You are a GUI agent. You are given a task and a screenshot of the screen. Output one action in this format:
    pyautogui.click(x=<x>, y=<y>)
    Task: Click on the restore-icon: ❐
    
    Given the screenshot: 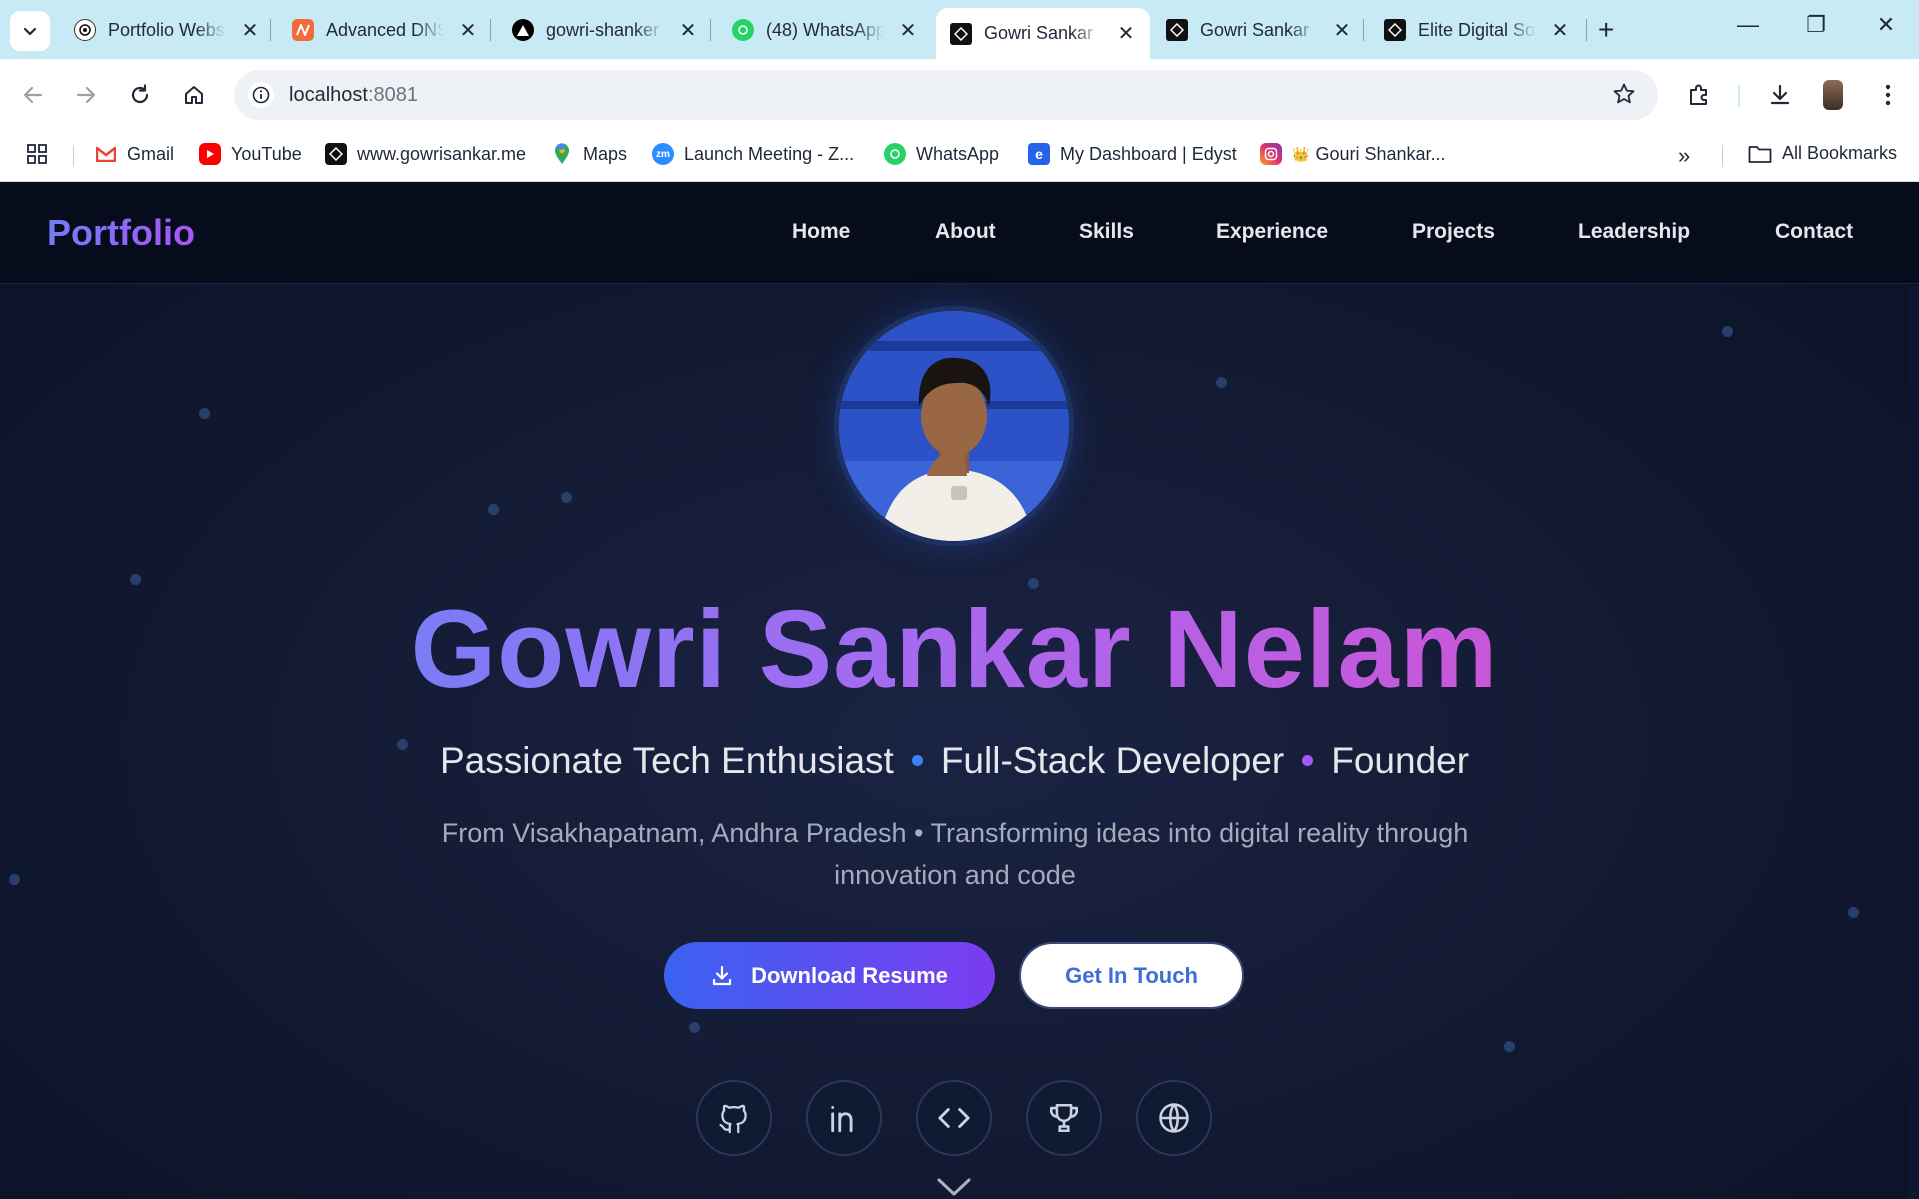 What is the action you would take?
    pyautogui.click(x=1816, y=25)
    